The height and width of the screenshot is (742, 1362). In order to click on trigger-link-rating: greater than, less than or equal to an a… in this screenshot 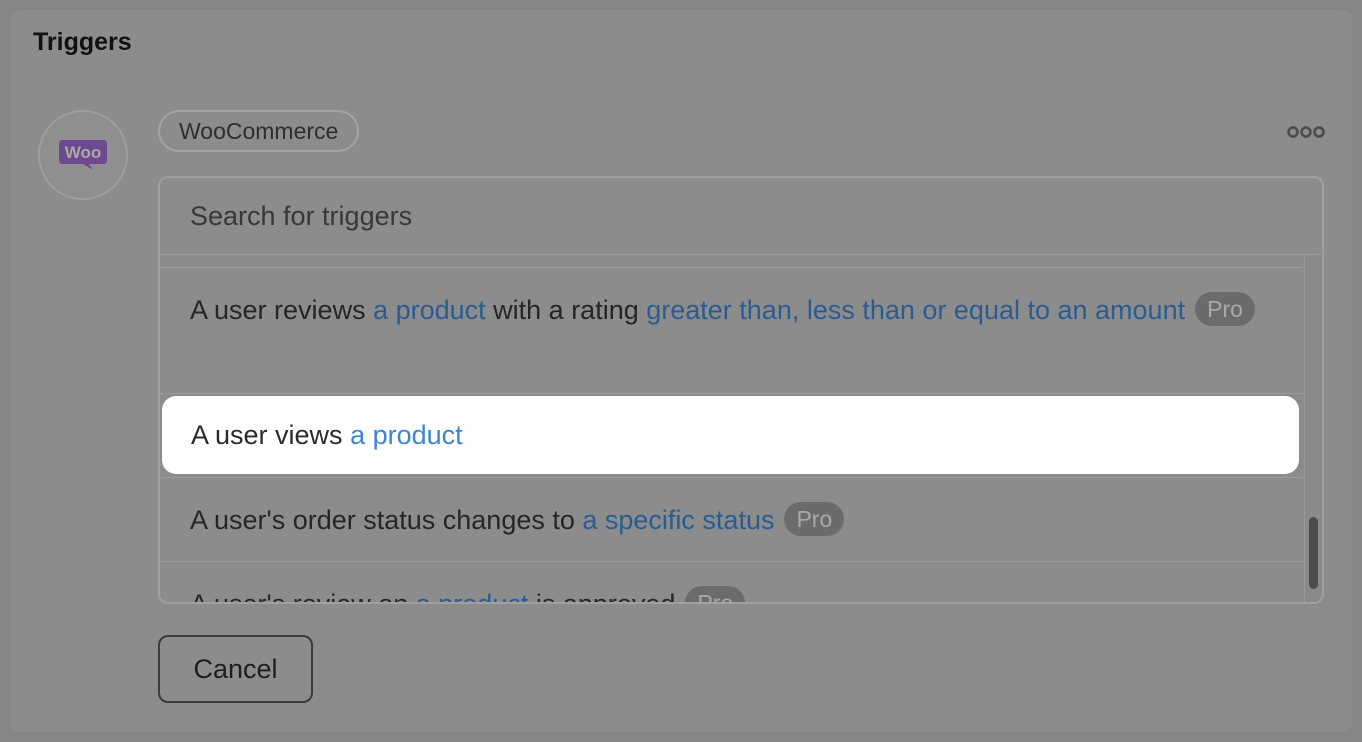, I will do `click(915, 310)`.